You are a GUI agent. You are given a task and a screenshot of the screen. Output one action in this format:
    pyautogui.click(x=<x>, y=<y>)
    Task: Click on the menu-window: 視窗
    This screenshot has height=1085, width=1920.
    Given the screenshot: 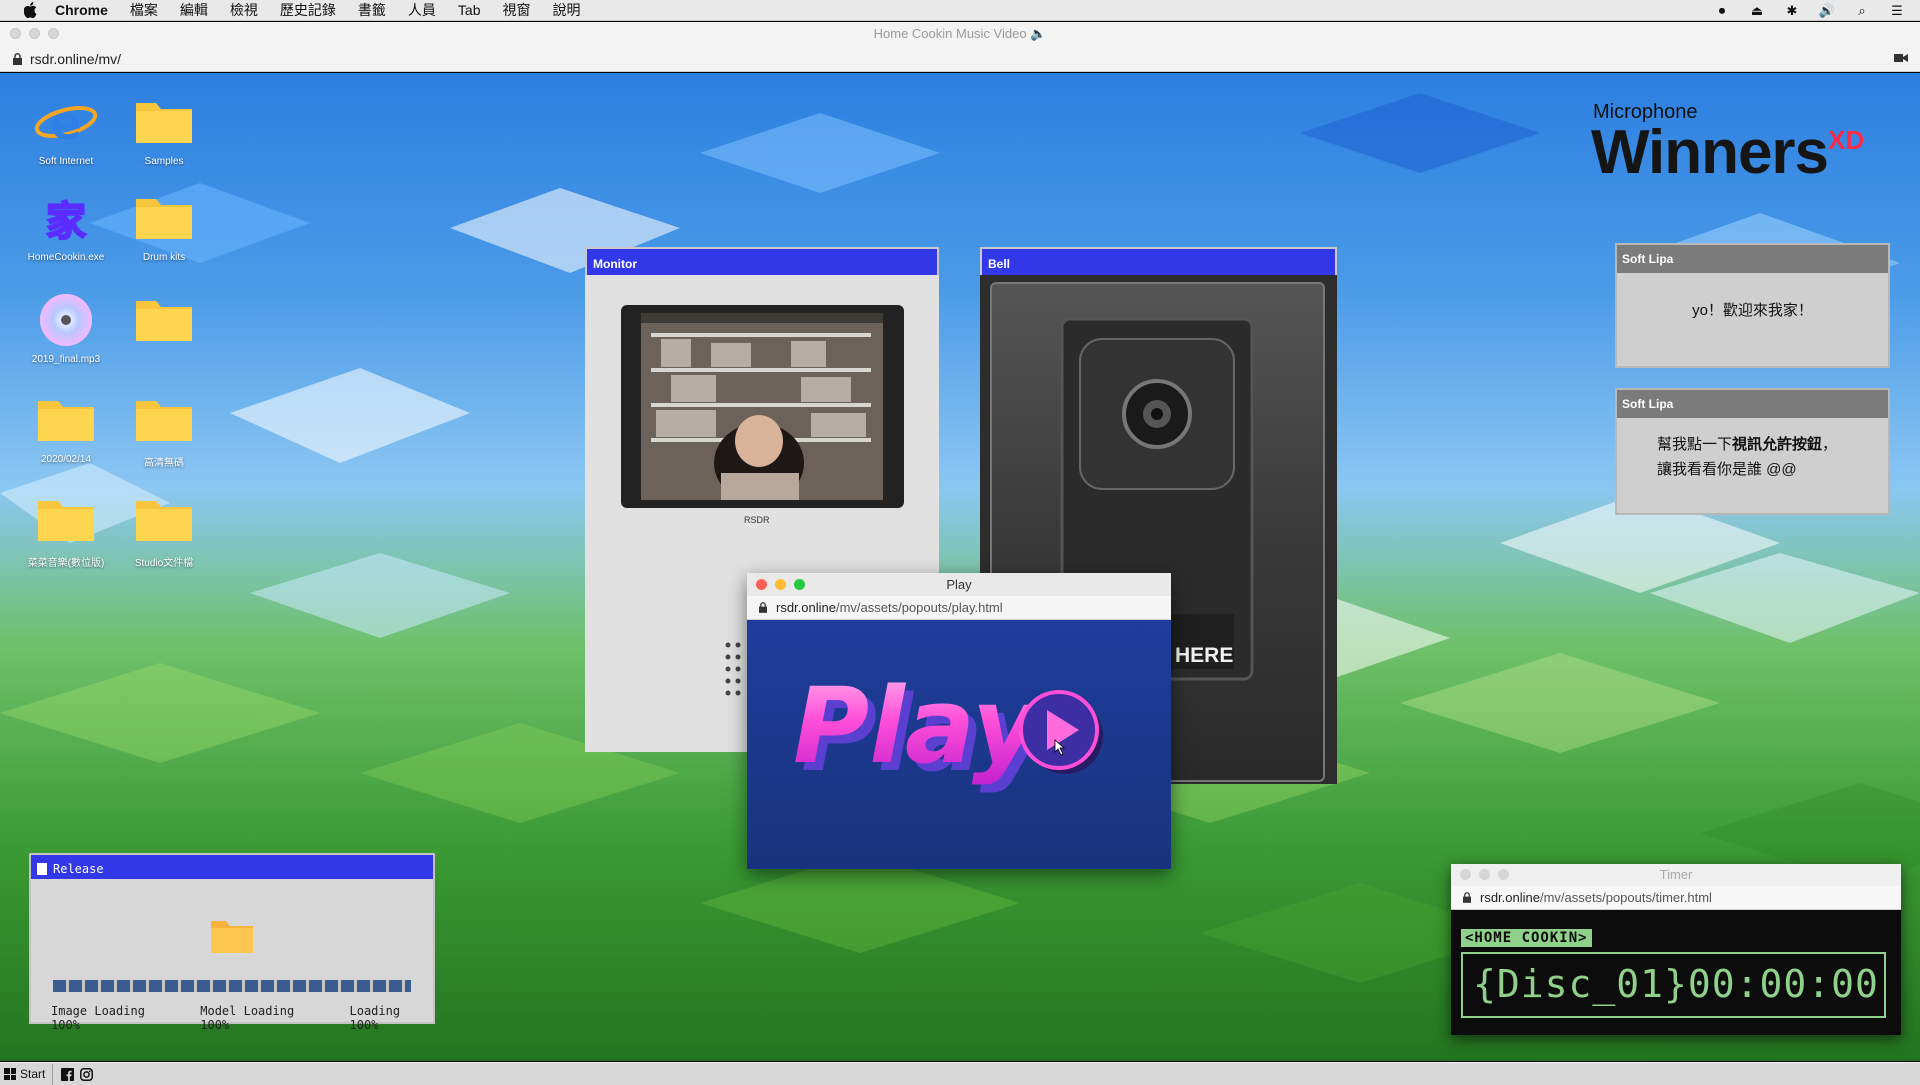 What is the action you would take?
    pyautogui.click(x=516, y=10)
    